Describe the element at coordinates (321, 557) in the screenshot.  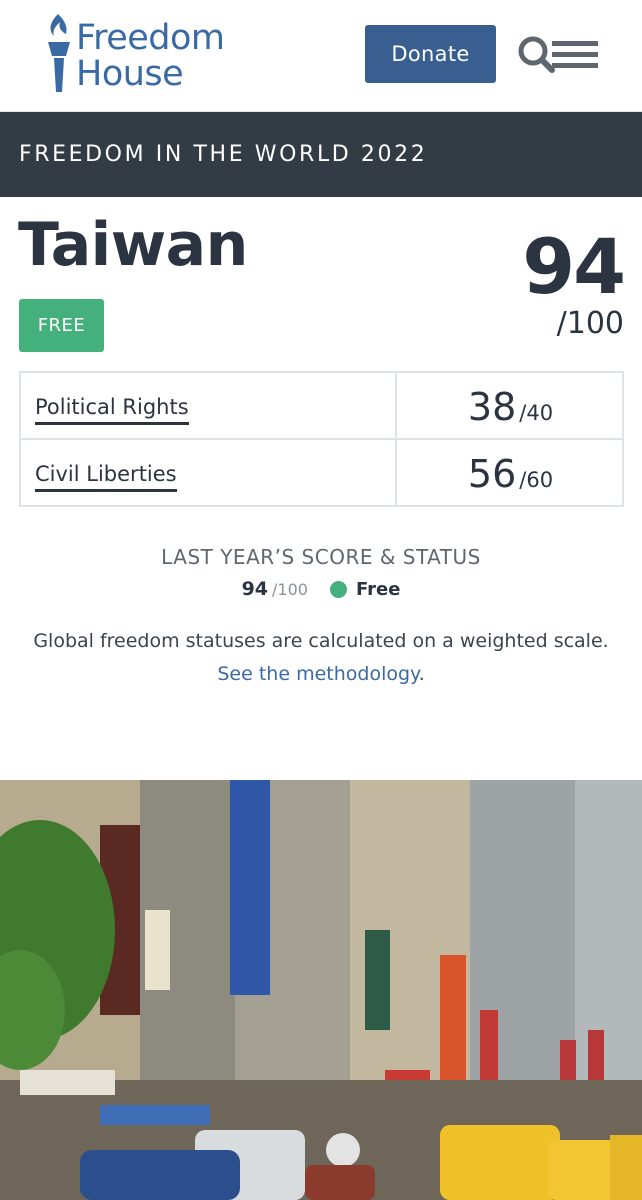
I see `last-year-heading: LAST YEAR’S SCORE & STATUS` at that location.